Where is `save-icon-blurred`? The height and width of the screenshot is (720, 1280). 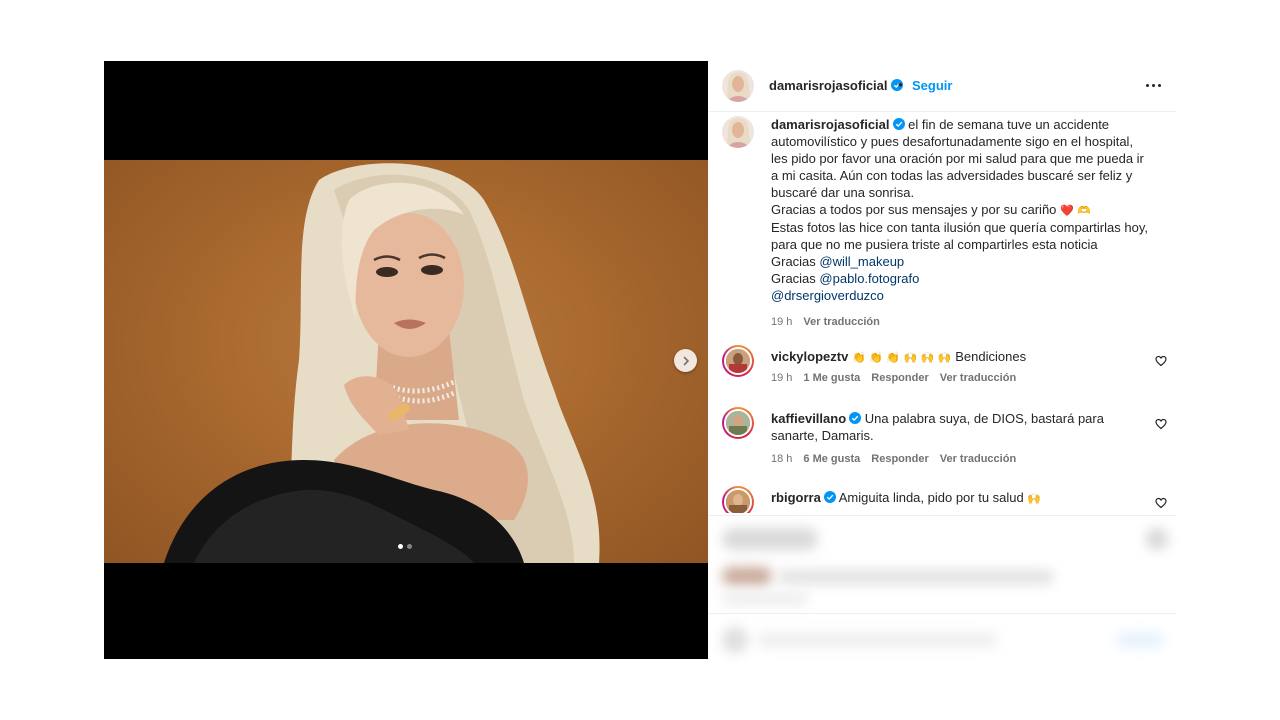 save-icon-blurred is located at coordinates (1157, 539).